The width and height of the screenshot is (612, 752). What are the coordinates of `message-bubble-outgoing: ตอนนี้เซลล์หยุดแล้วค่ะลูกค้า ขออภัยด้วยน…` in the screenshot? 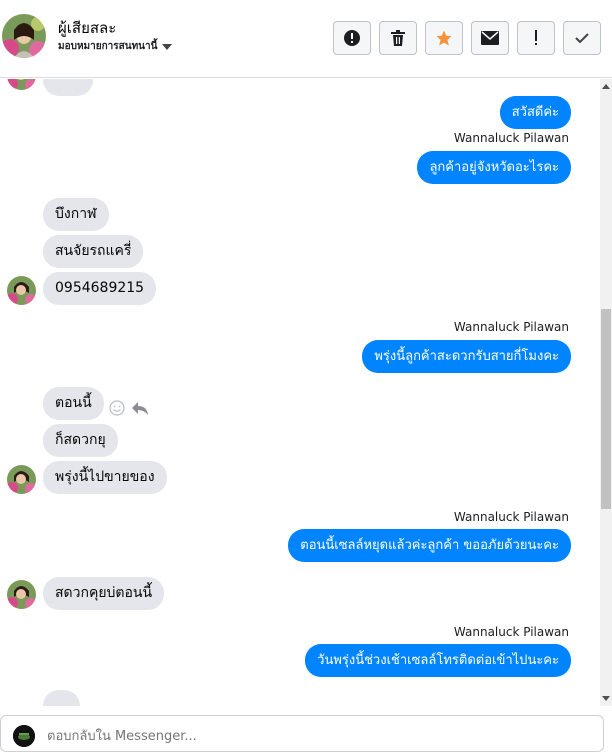 It's located at (429, 545).